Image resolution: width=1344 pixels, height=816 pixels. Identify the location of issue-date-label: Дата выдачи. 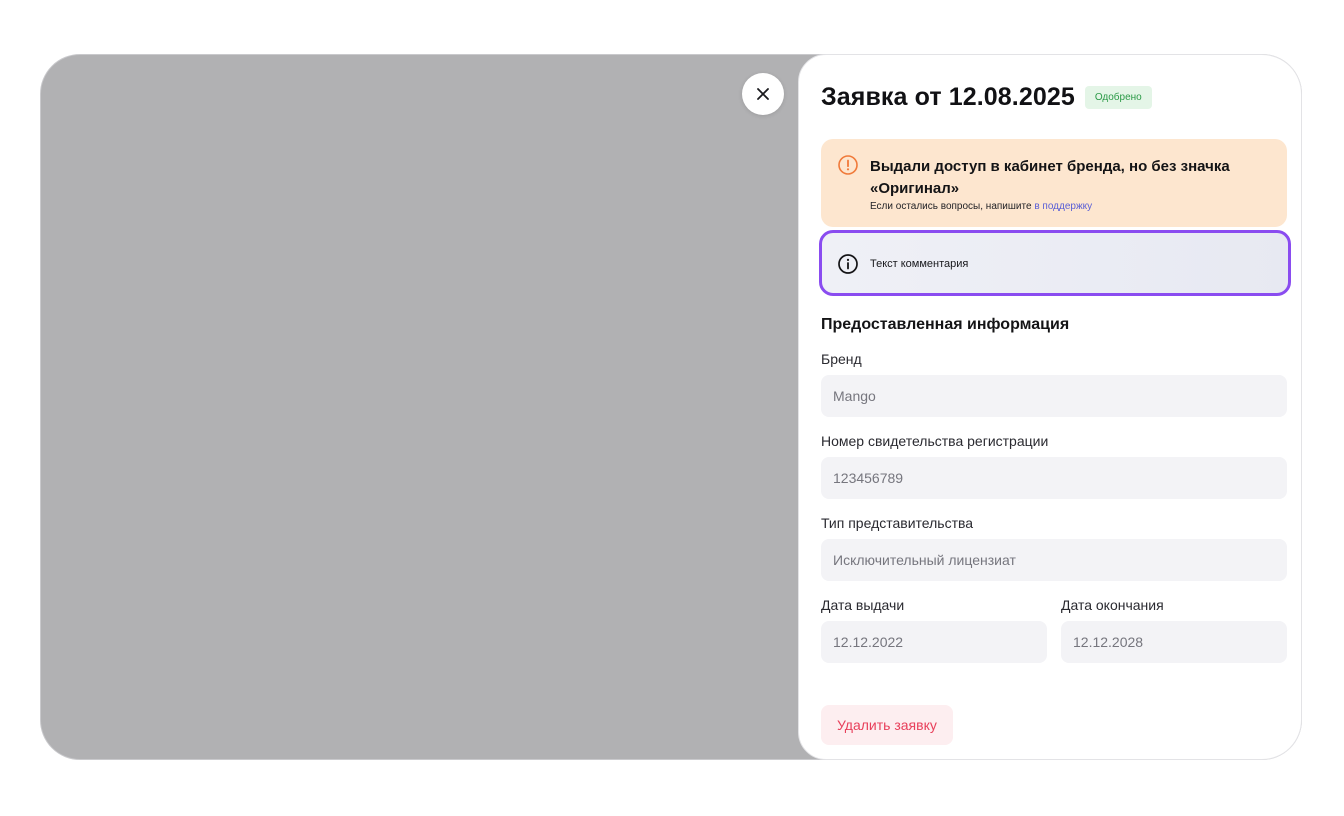
(863, 605).